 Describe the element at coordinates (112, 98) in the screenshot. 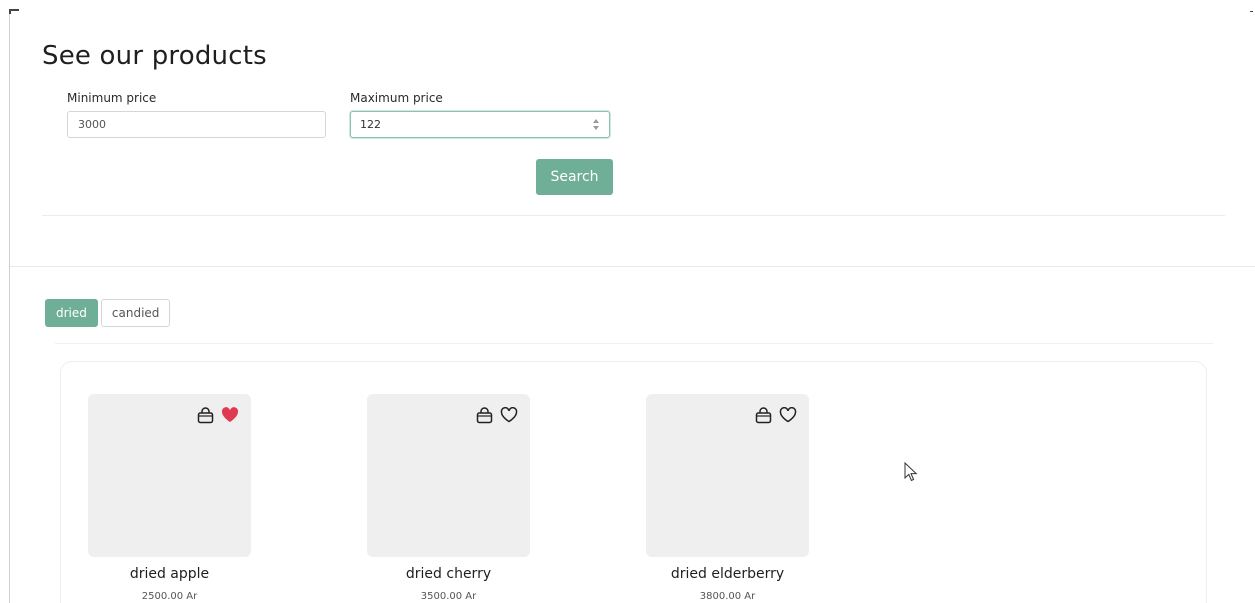

I see `min-price-label: Minimum price` at that location.